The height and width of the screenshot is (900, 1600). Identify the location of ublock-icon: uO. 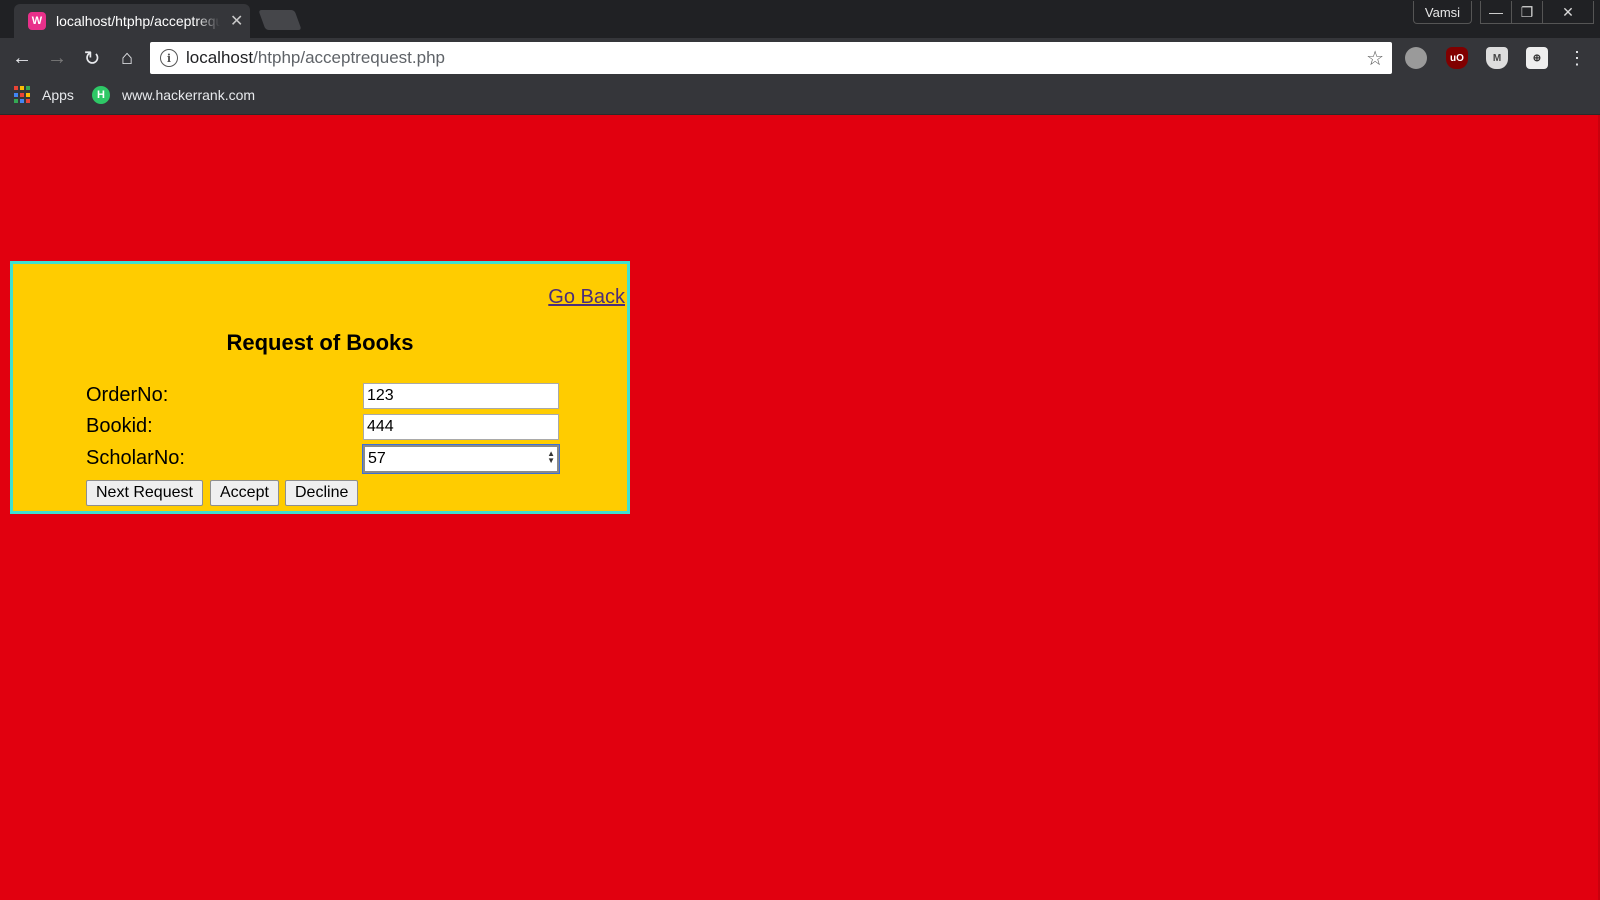
(1457, 58).